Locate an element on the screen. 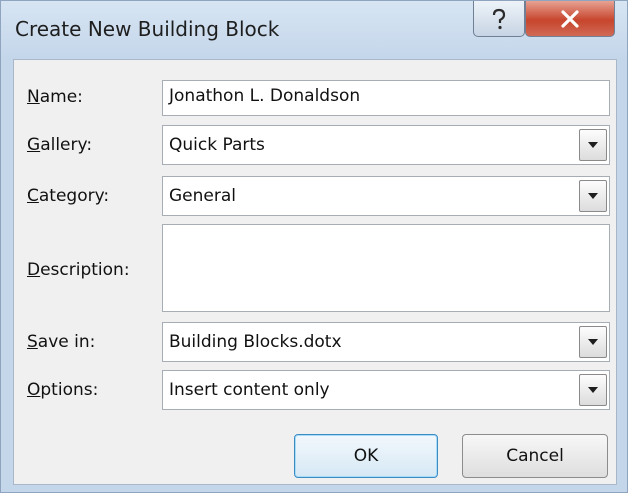 This screenshot has height=493, width=628. category-value: General is located at coordinates (202, 196).